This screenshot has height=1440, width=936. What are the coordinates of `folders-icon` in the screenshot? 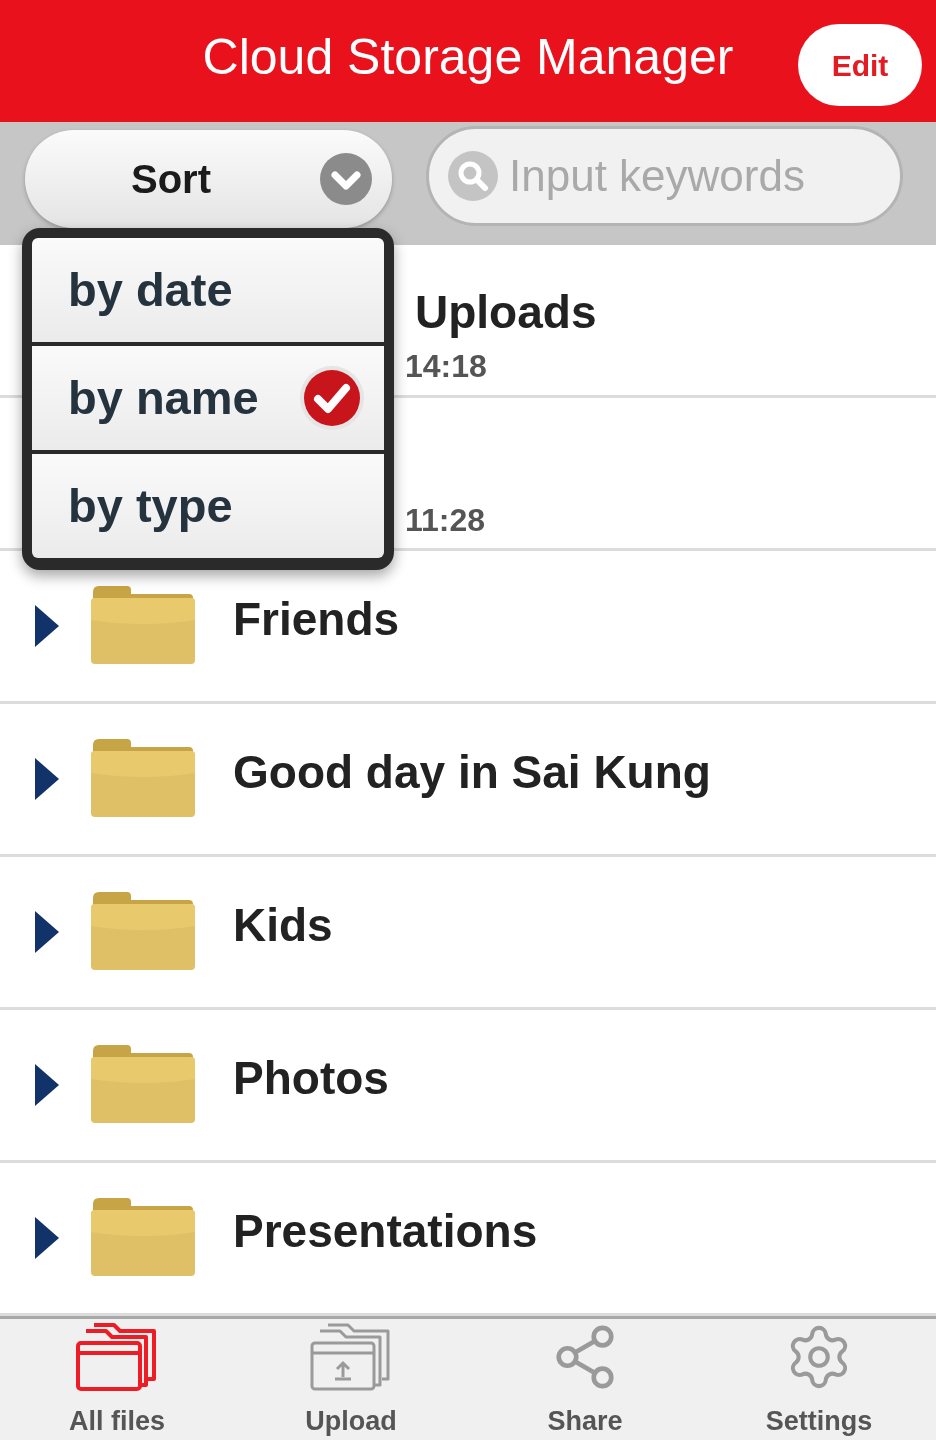 It's located at (117, 1357).